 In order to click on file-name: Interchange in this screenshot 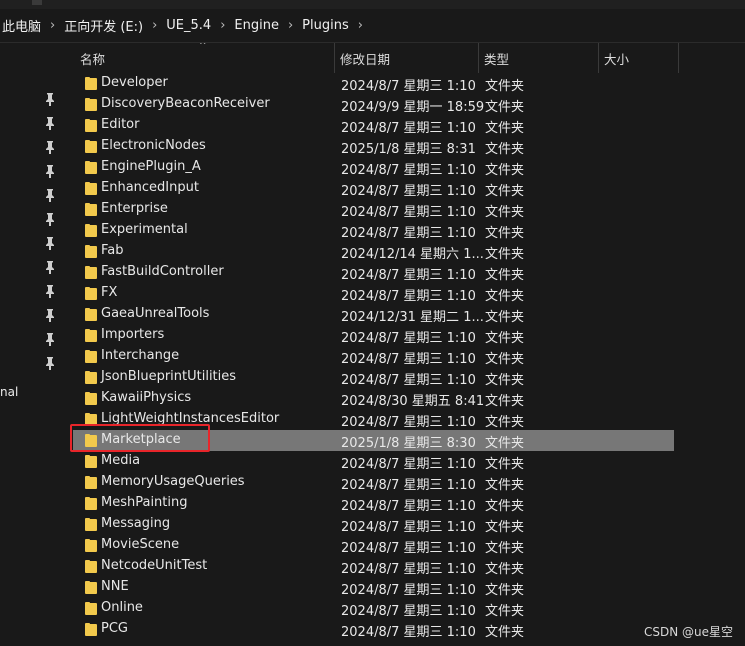, I will do `click(140, 355)`.